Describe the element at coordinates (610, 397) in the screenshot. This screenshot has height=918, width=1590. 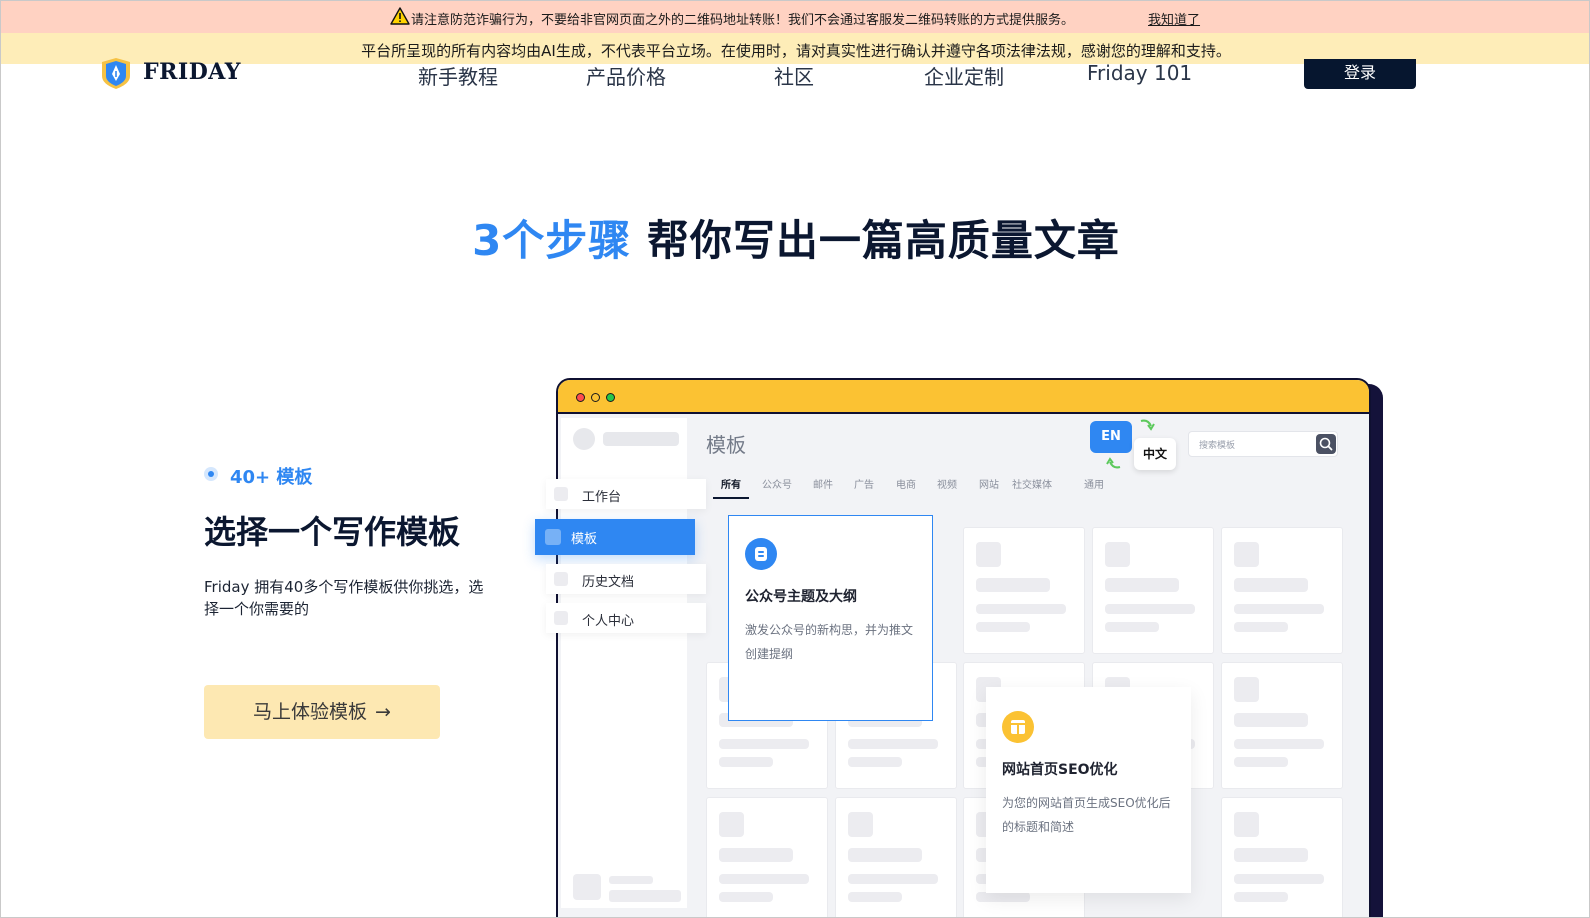
I see `window-maximize-dot-icon` at that location.